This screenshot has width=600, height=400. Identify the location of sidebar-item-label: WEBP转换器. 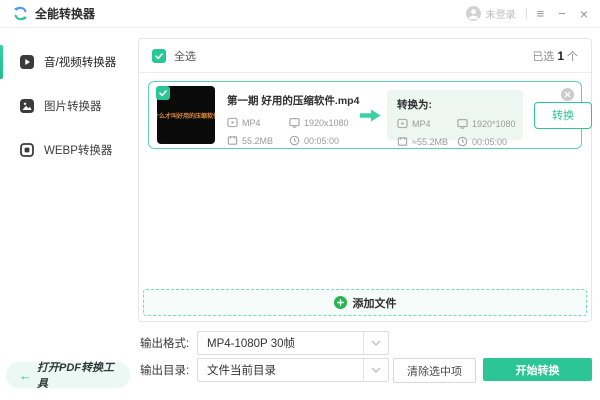
(78, 151).